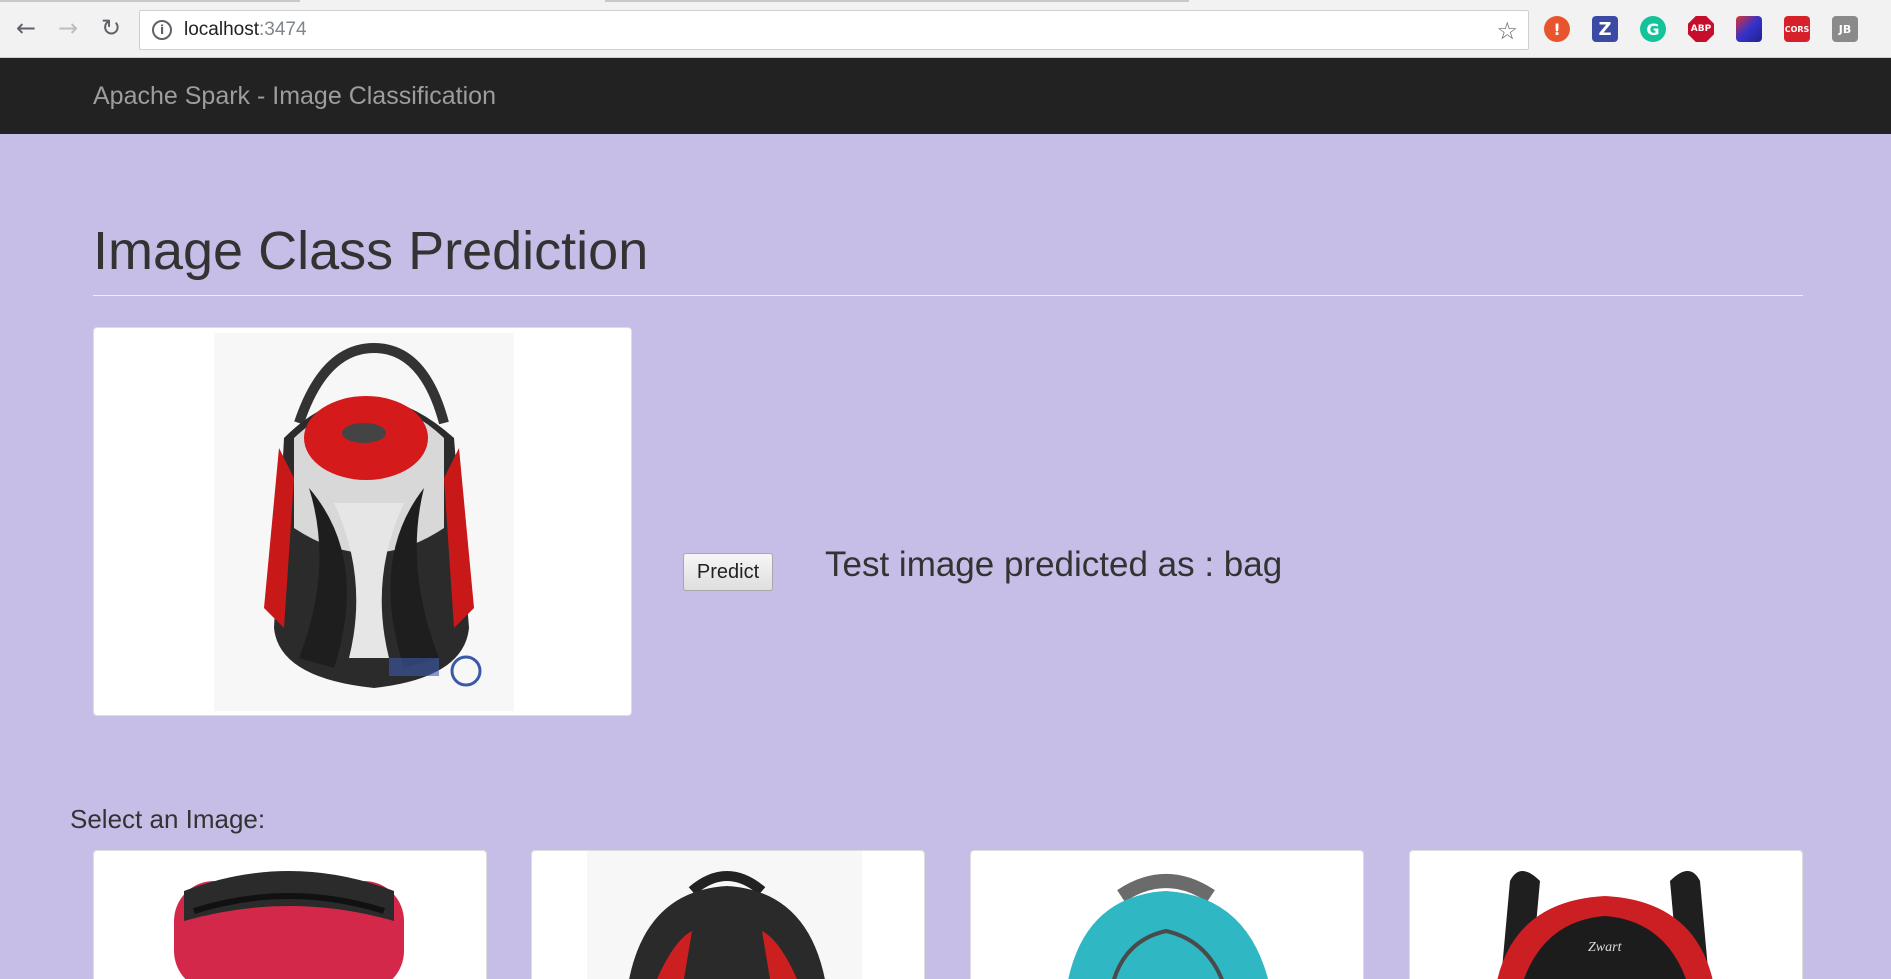 The image size is (1891, 979). I want to click on url-port: :3474, so click(283, 29).